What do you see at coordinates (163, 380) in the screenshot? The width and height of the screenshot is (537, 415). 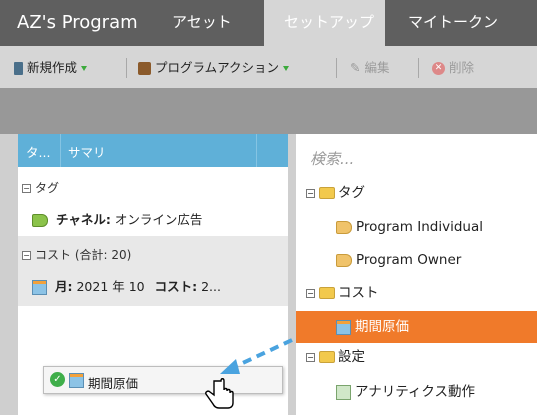 I see `drag-ghost: ✓ 期間原価` at bounding box center [163, 380].